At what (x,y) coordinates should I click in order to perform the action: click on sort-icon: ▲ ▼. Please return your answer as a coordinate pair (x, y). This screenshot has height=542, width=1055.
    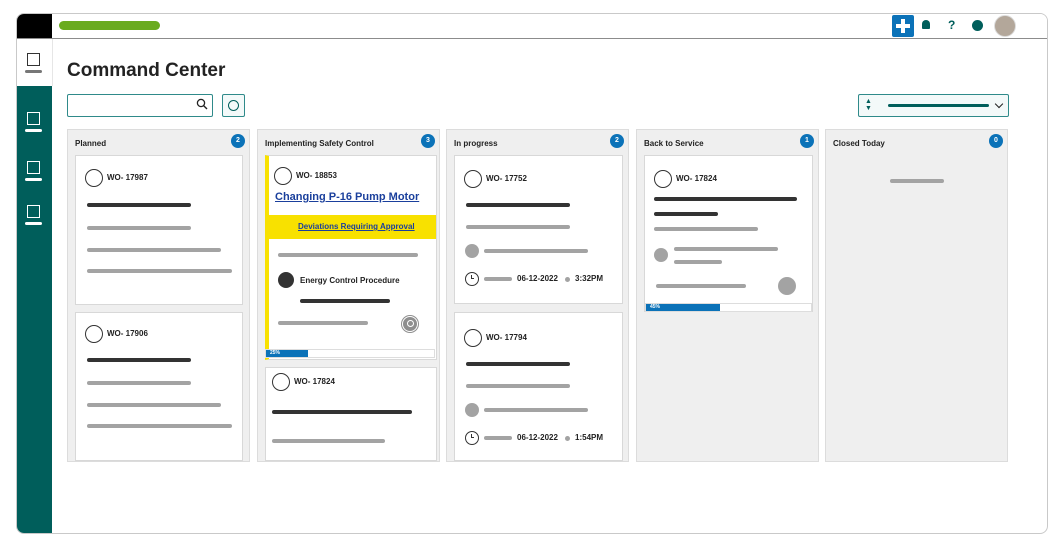
    Looking at the image, I should click on (868, 105).